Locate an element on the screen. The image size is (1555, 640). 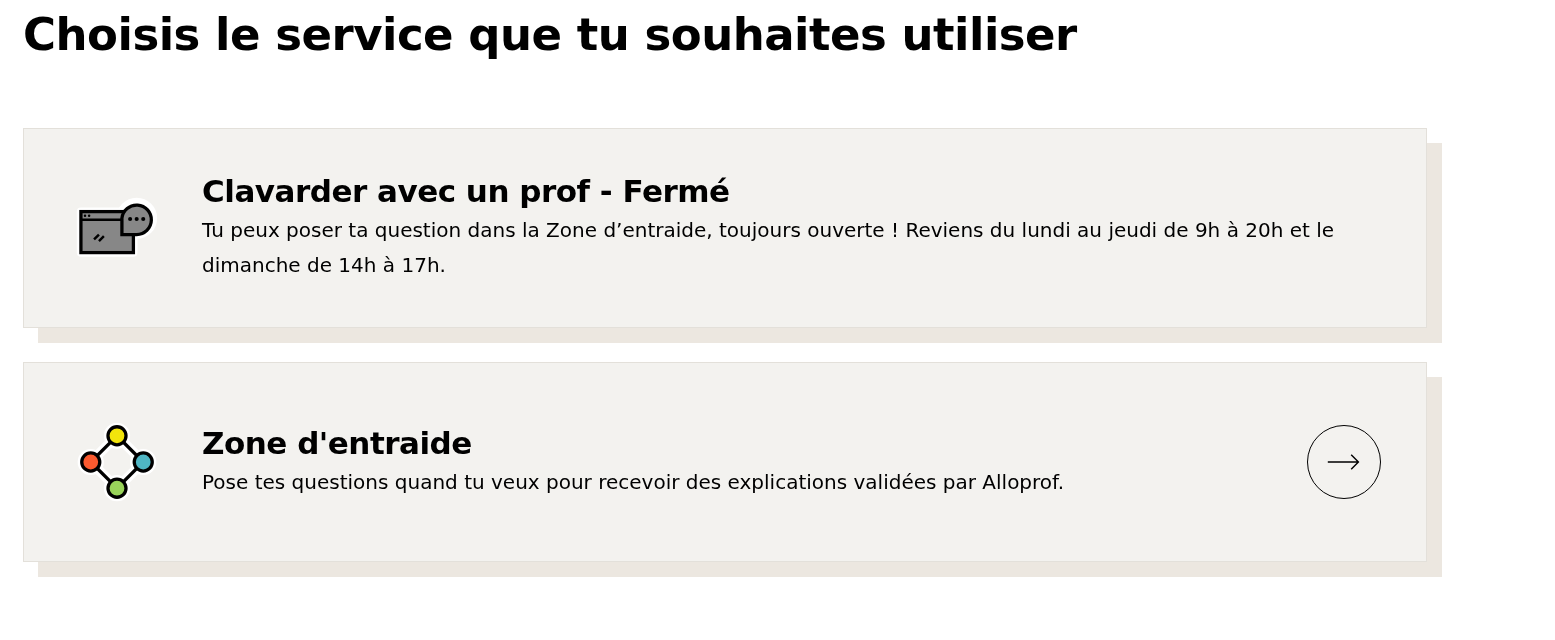
service-description: Pose tes questions quand tu veux pour recevoir des explications validées par Alloprof. is located at coordinates (634, 482).